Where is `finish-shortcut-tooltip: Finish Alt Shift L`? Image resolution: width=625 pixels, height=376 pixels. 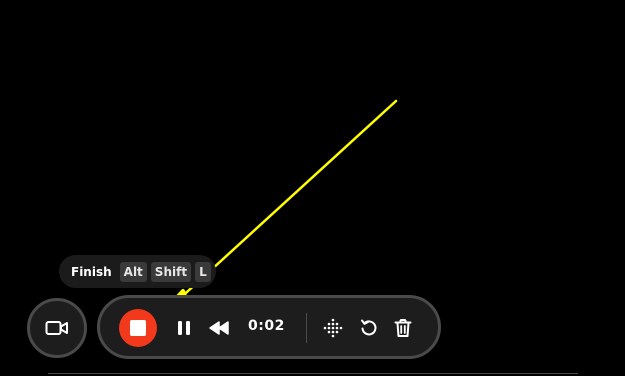 finish-shortcut-tooltip: Finish Alt Shift L is located at coordinates (137, 271).